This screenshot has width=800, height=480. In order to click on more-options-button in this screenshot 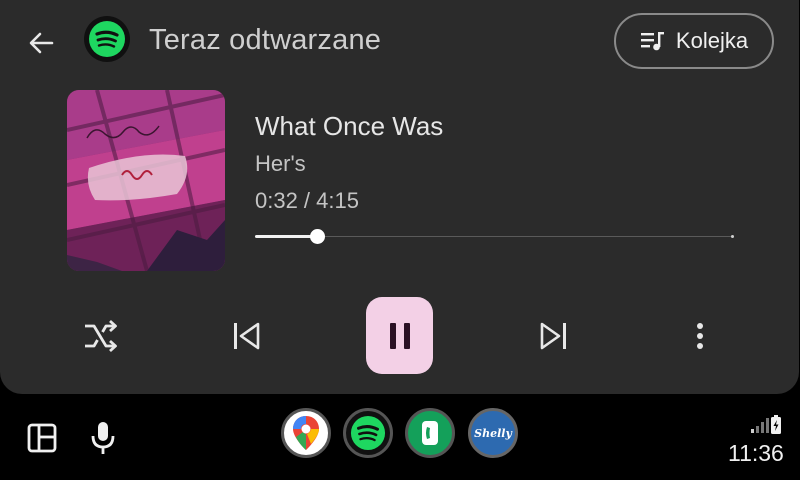, I will do `click(700, 336)`.